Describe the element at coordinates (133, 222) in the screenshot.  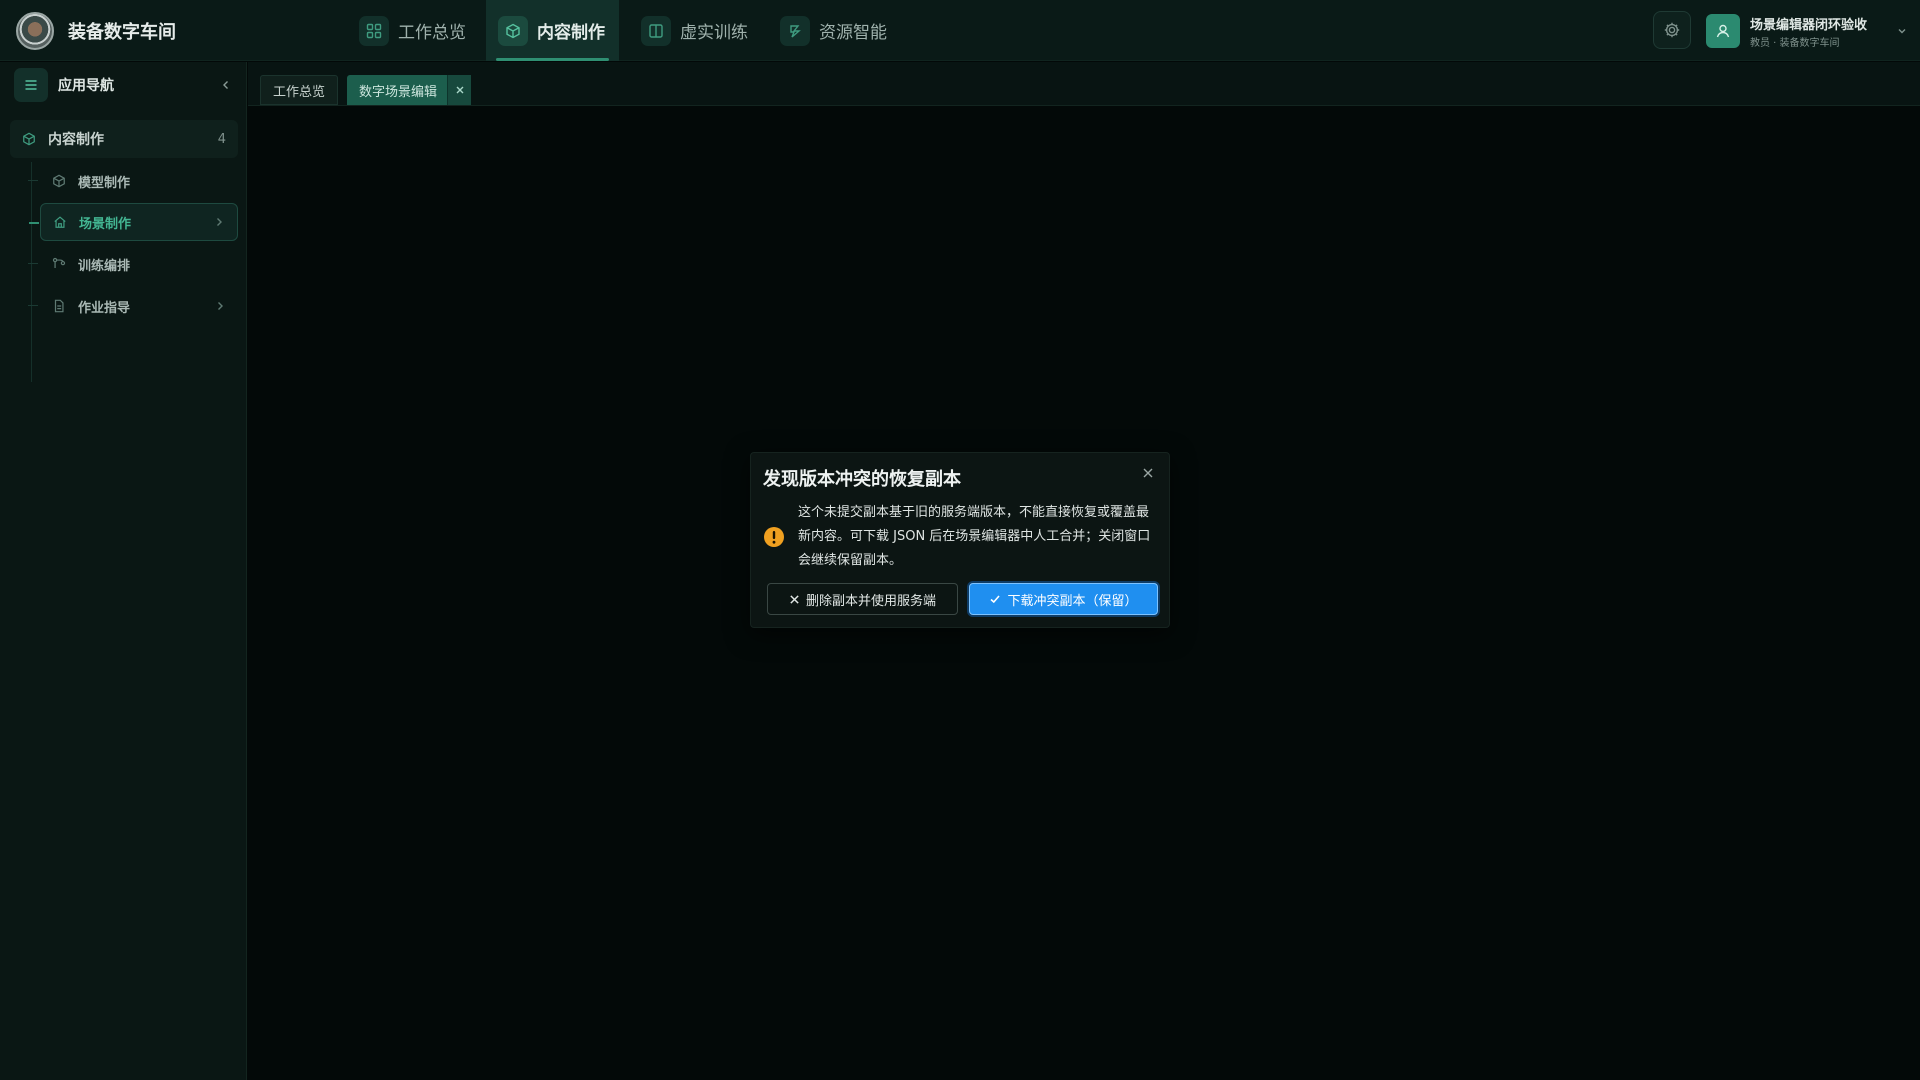
I see `sidebar-item-scene: 场景制作` at that location.